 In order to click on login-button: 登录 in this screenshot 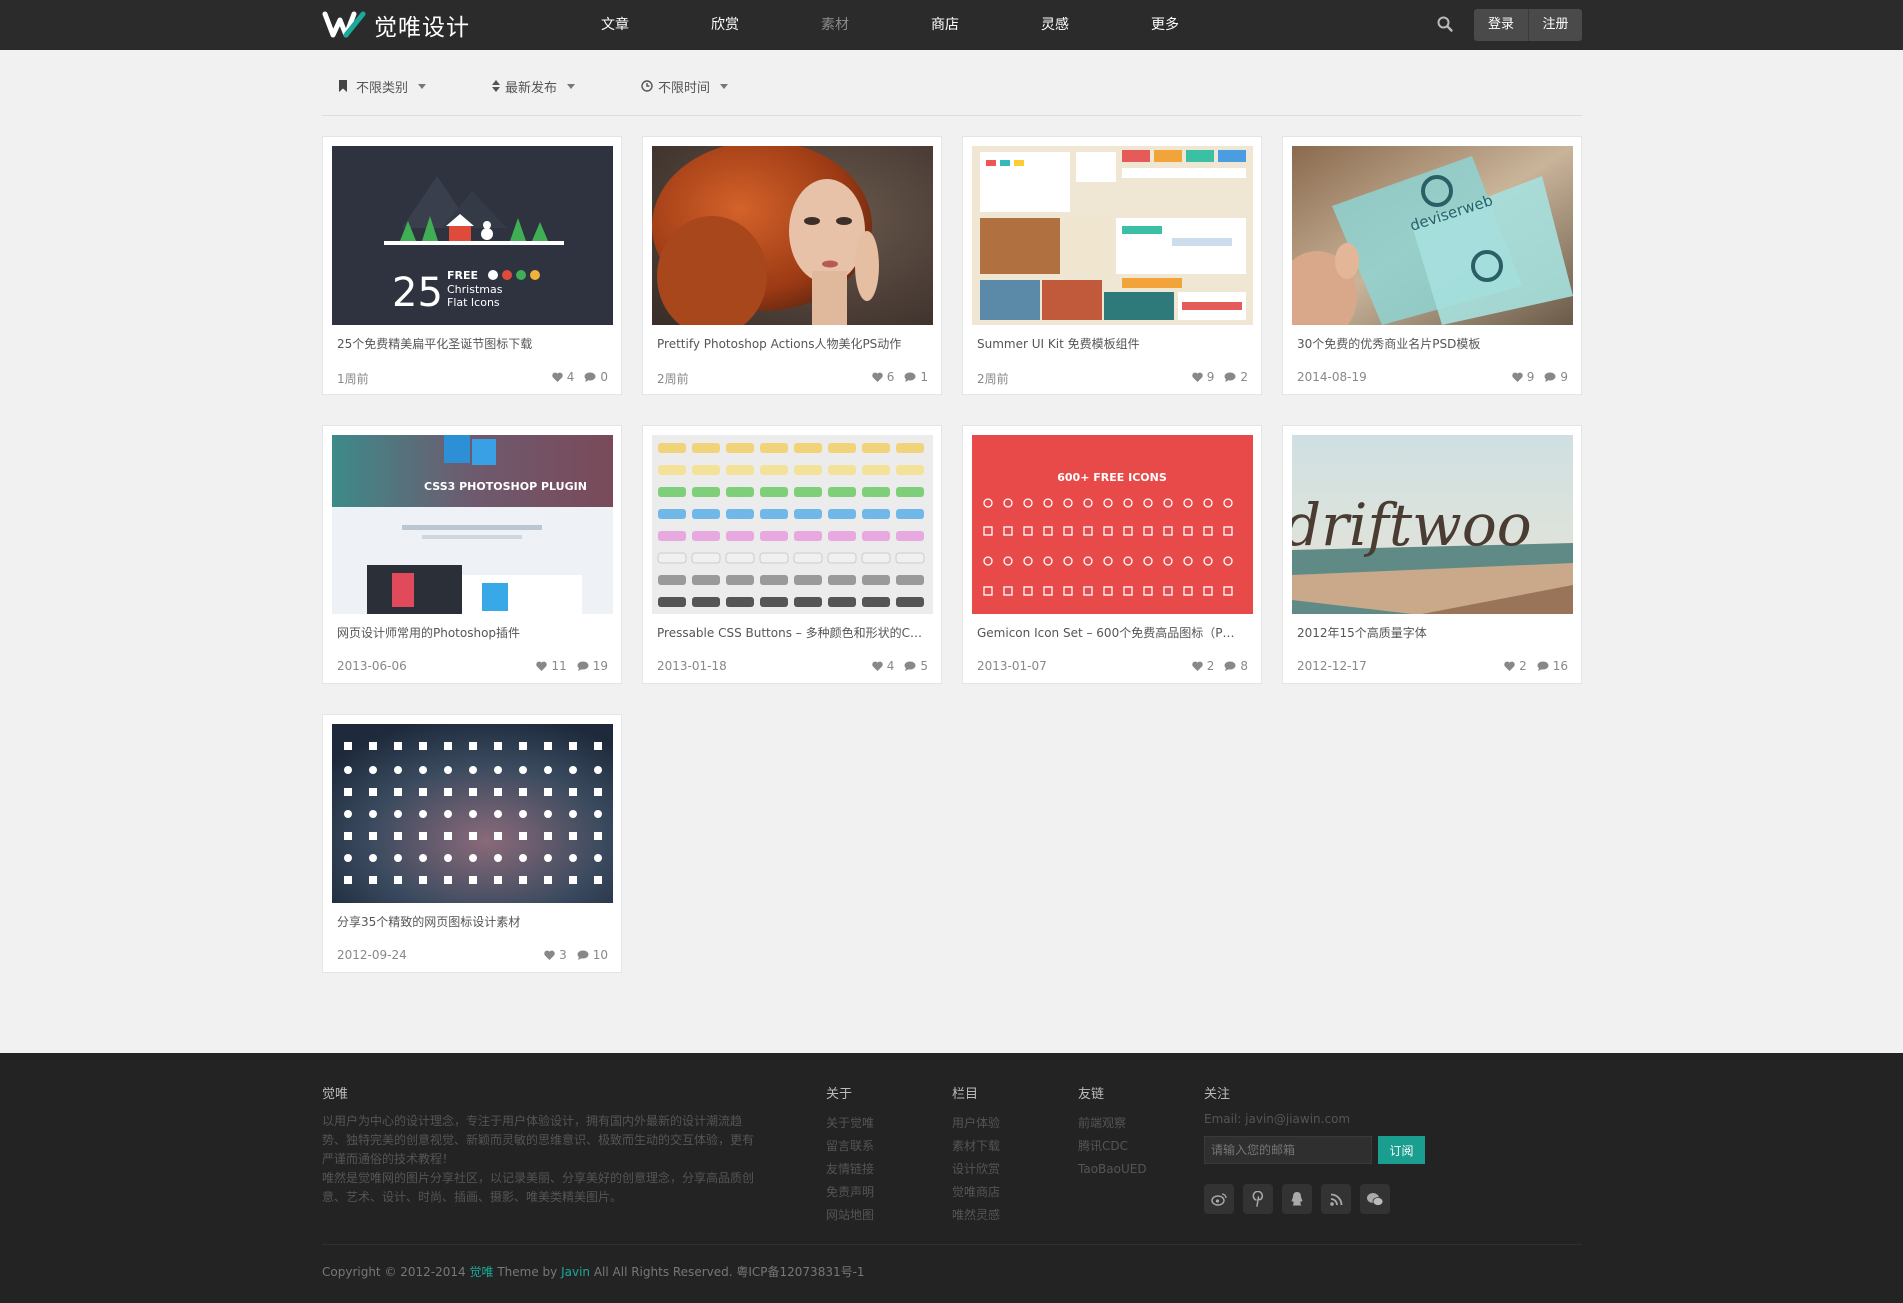, I will do `click(1501, 25)`.